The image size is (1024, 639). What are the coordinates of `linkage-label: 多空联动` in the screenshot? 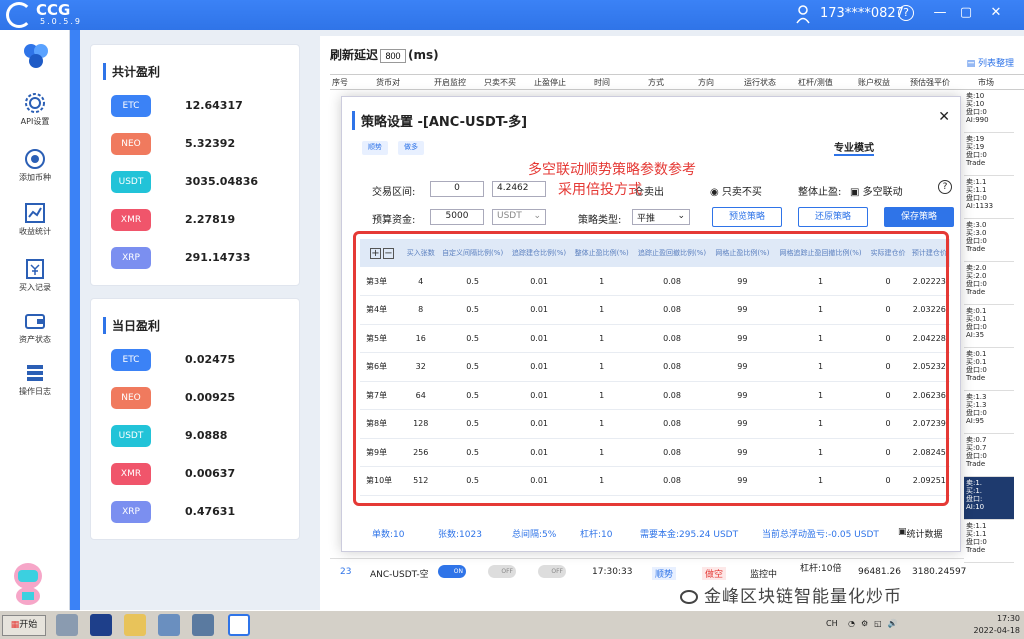 It's located at (882, 192).